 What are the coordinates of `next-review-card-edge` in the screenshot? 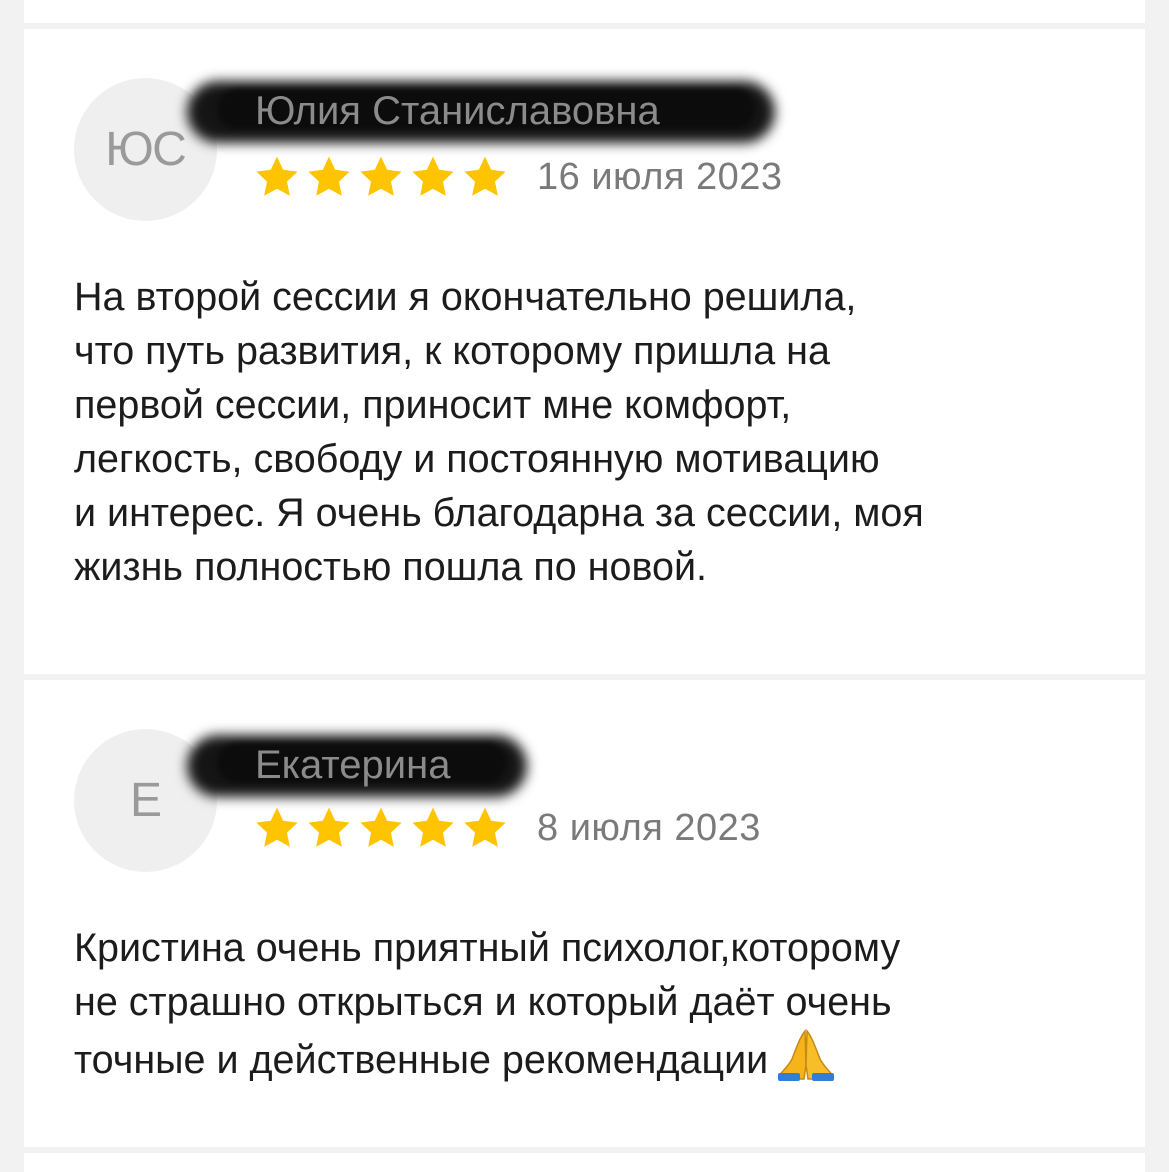 It's located at (584, 1162).